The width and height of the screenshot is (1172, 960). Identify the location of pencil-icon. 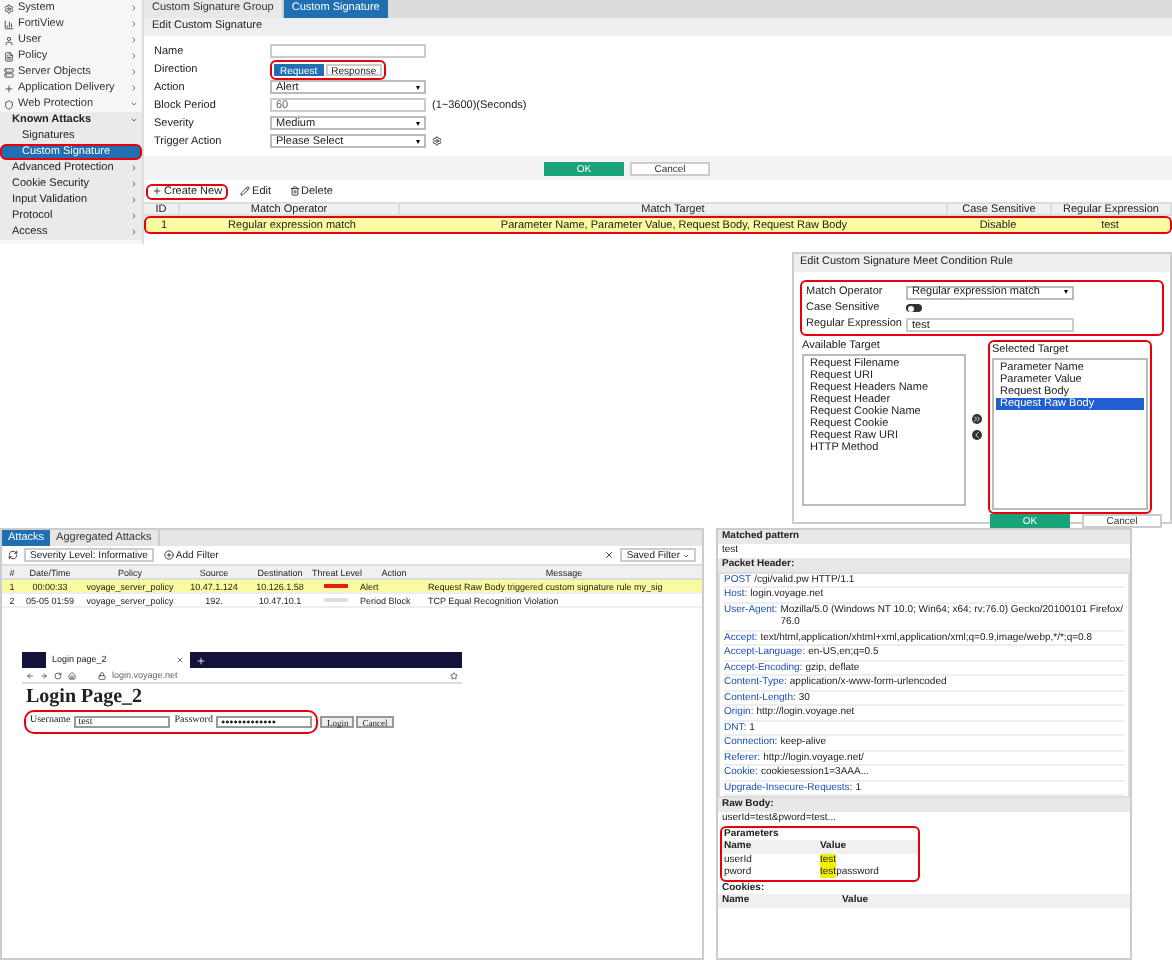
(245, 191).